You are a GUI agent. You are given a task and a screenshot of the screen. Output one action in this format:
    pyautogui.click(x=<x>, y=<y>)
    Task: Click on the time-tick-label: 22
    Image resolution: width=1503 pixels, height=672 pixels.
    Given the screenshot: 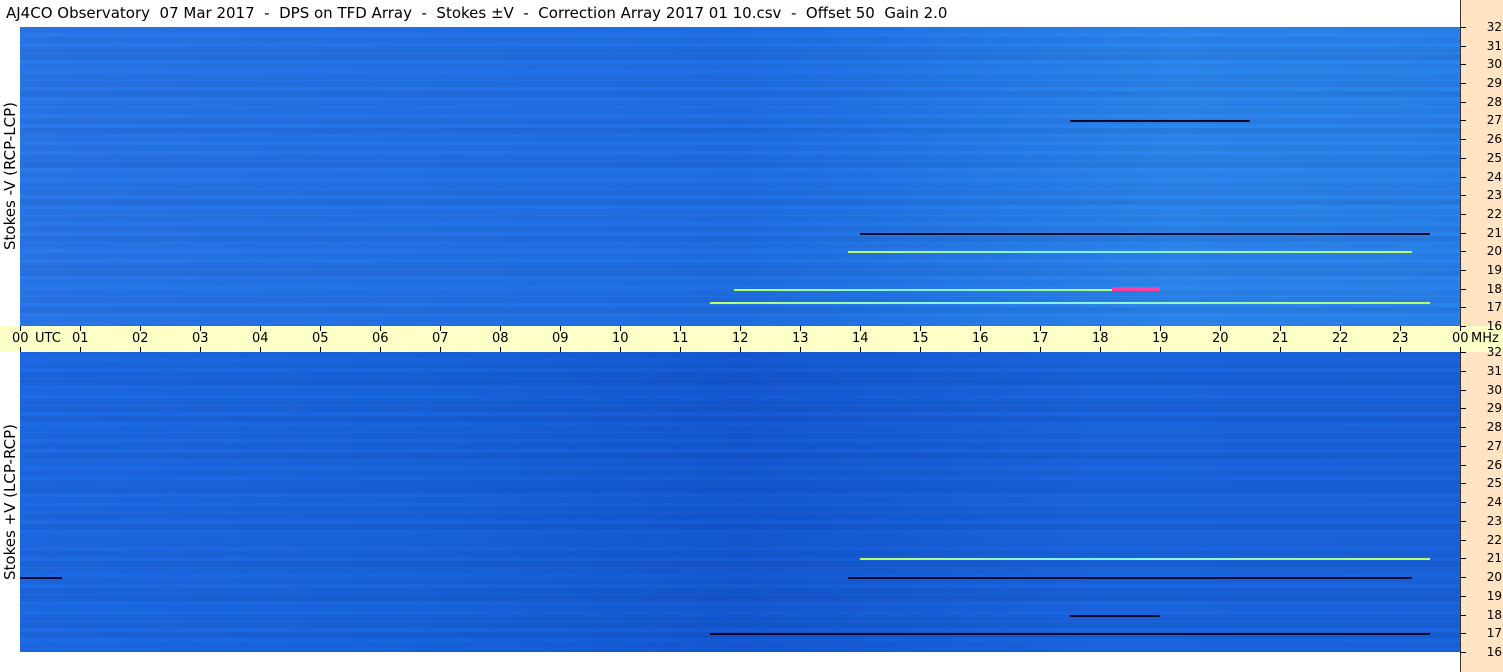 What is the action you would take?
    pyautogui.click(x=1340, y=338)
    